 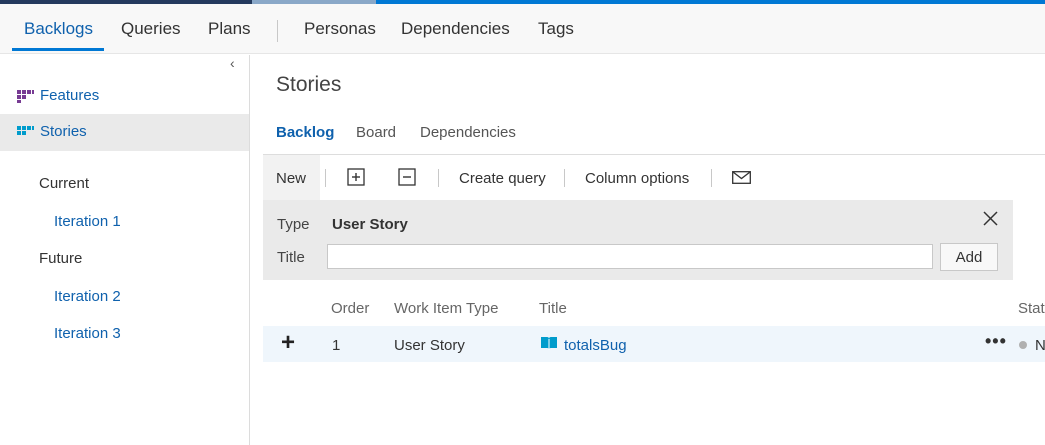 What do you see at coordinates (407, 177) in the screenshot?
I see `collapse-all-icon` at bounding box center [407, 177].